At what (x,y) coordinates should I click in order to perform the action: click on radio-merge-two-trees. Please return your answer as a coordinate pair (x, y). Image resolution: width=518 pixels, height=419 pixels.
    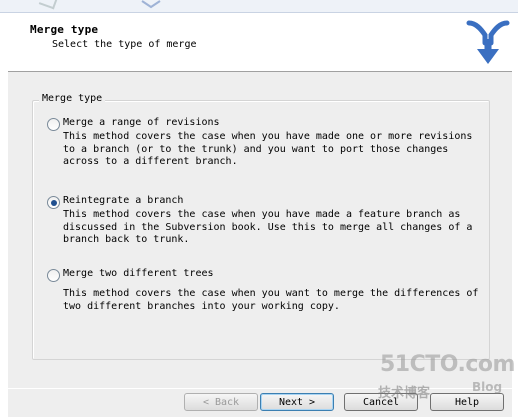
    Looking at the image, I should click on (53, 275).